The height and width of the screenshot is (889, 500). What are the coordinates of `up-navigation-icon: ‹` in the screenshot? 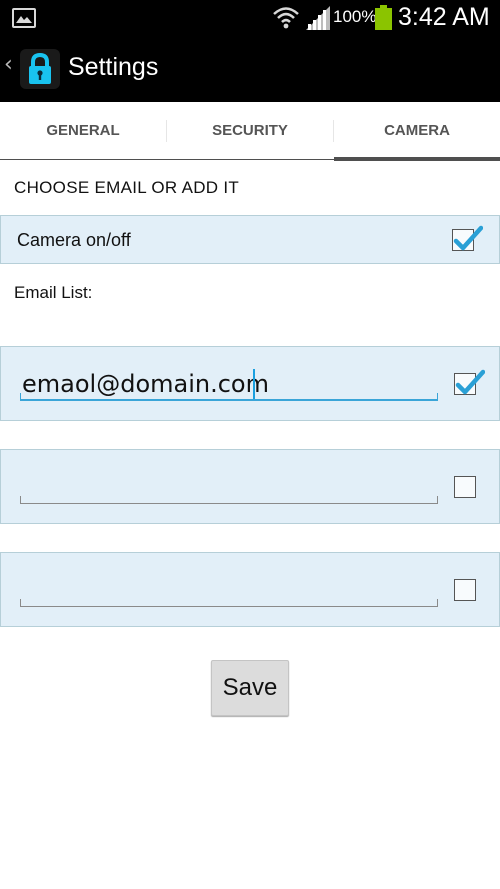 It's located at (8, 64).